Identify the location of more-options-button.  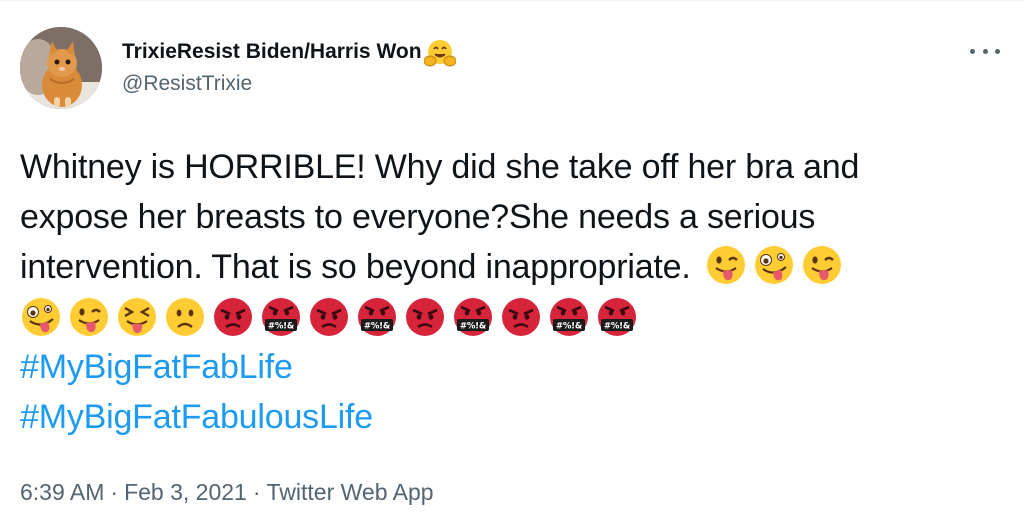
(985, 51).